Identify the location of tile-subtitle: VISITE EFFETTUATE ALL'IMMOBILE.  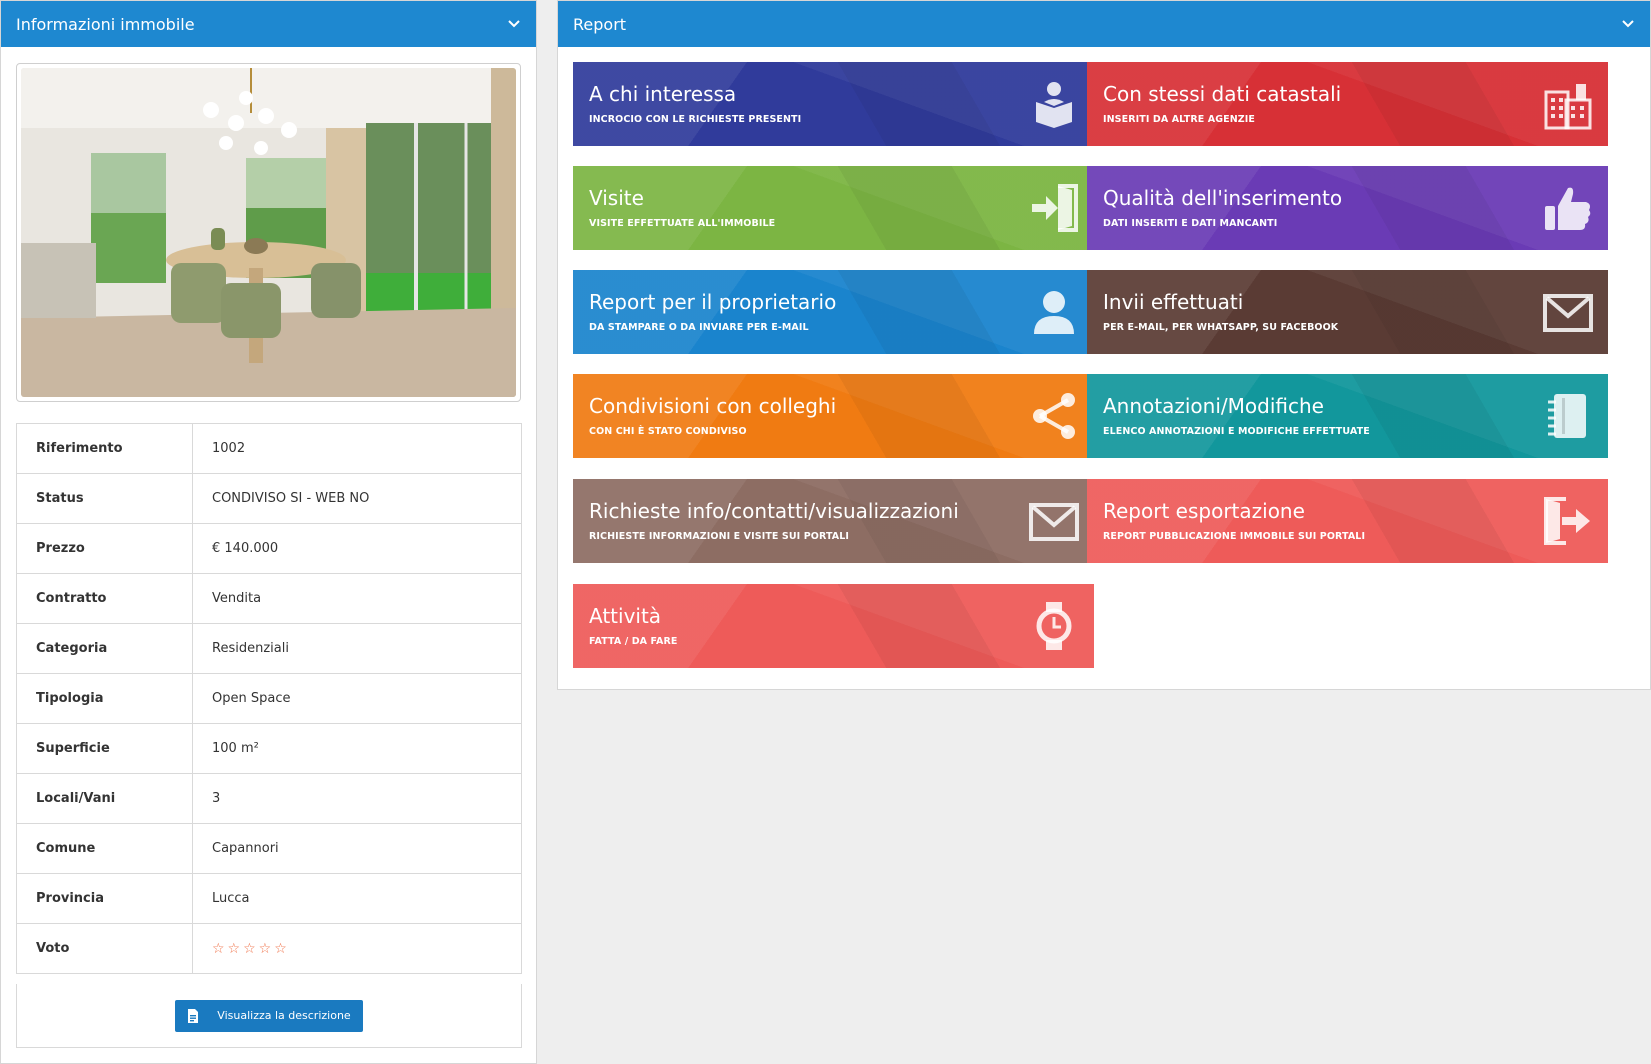
(682, 223).